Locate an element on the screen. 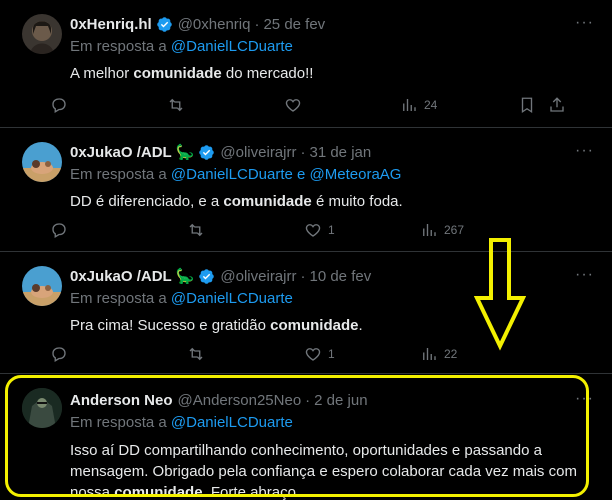  like-button is located at coordinates (296, 105).